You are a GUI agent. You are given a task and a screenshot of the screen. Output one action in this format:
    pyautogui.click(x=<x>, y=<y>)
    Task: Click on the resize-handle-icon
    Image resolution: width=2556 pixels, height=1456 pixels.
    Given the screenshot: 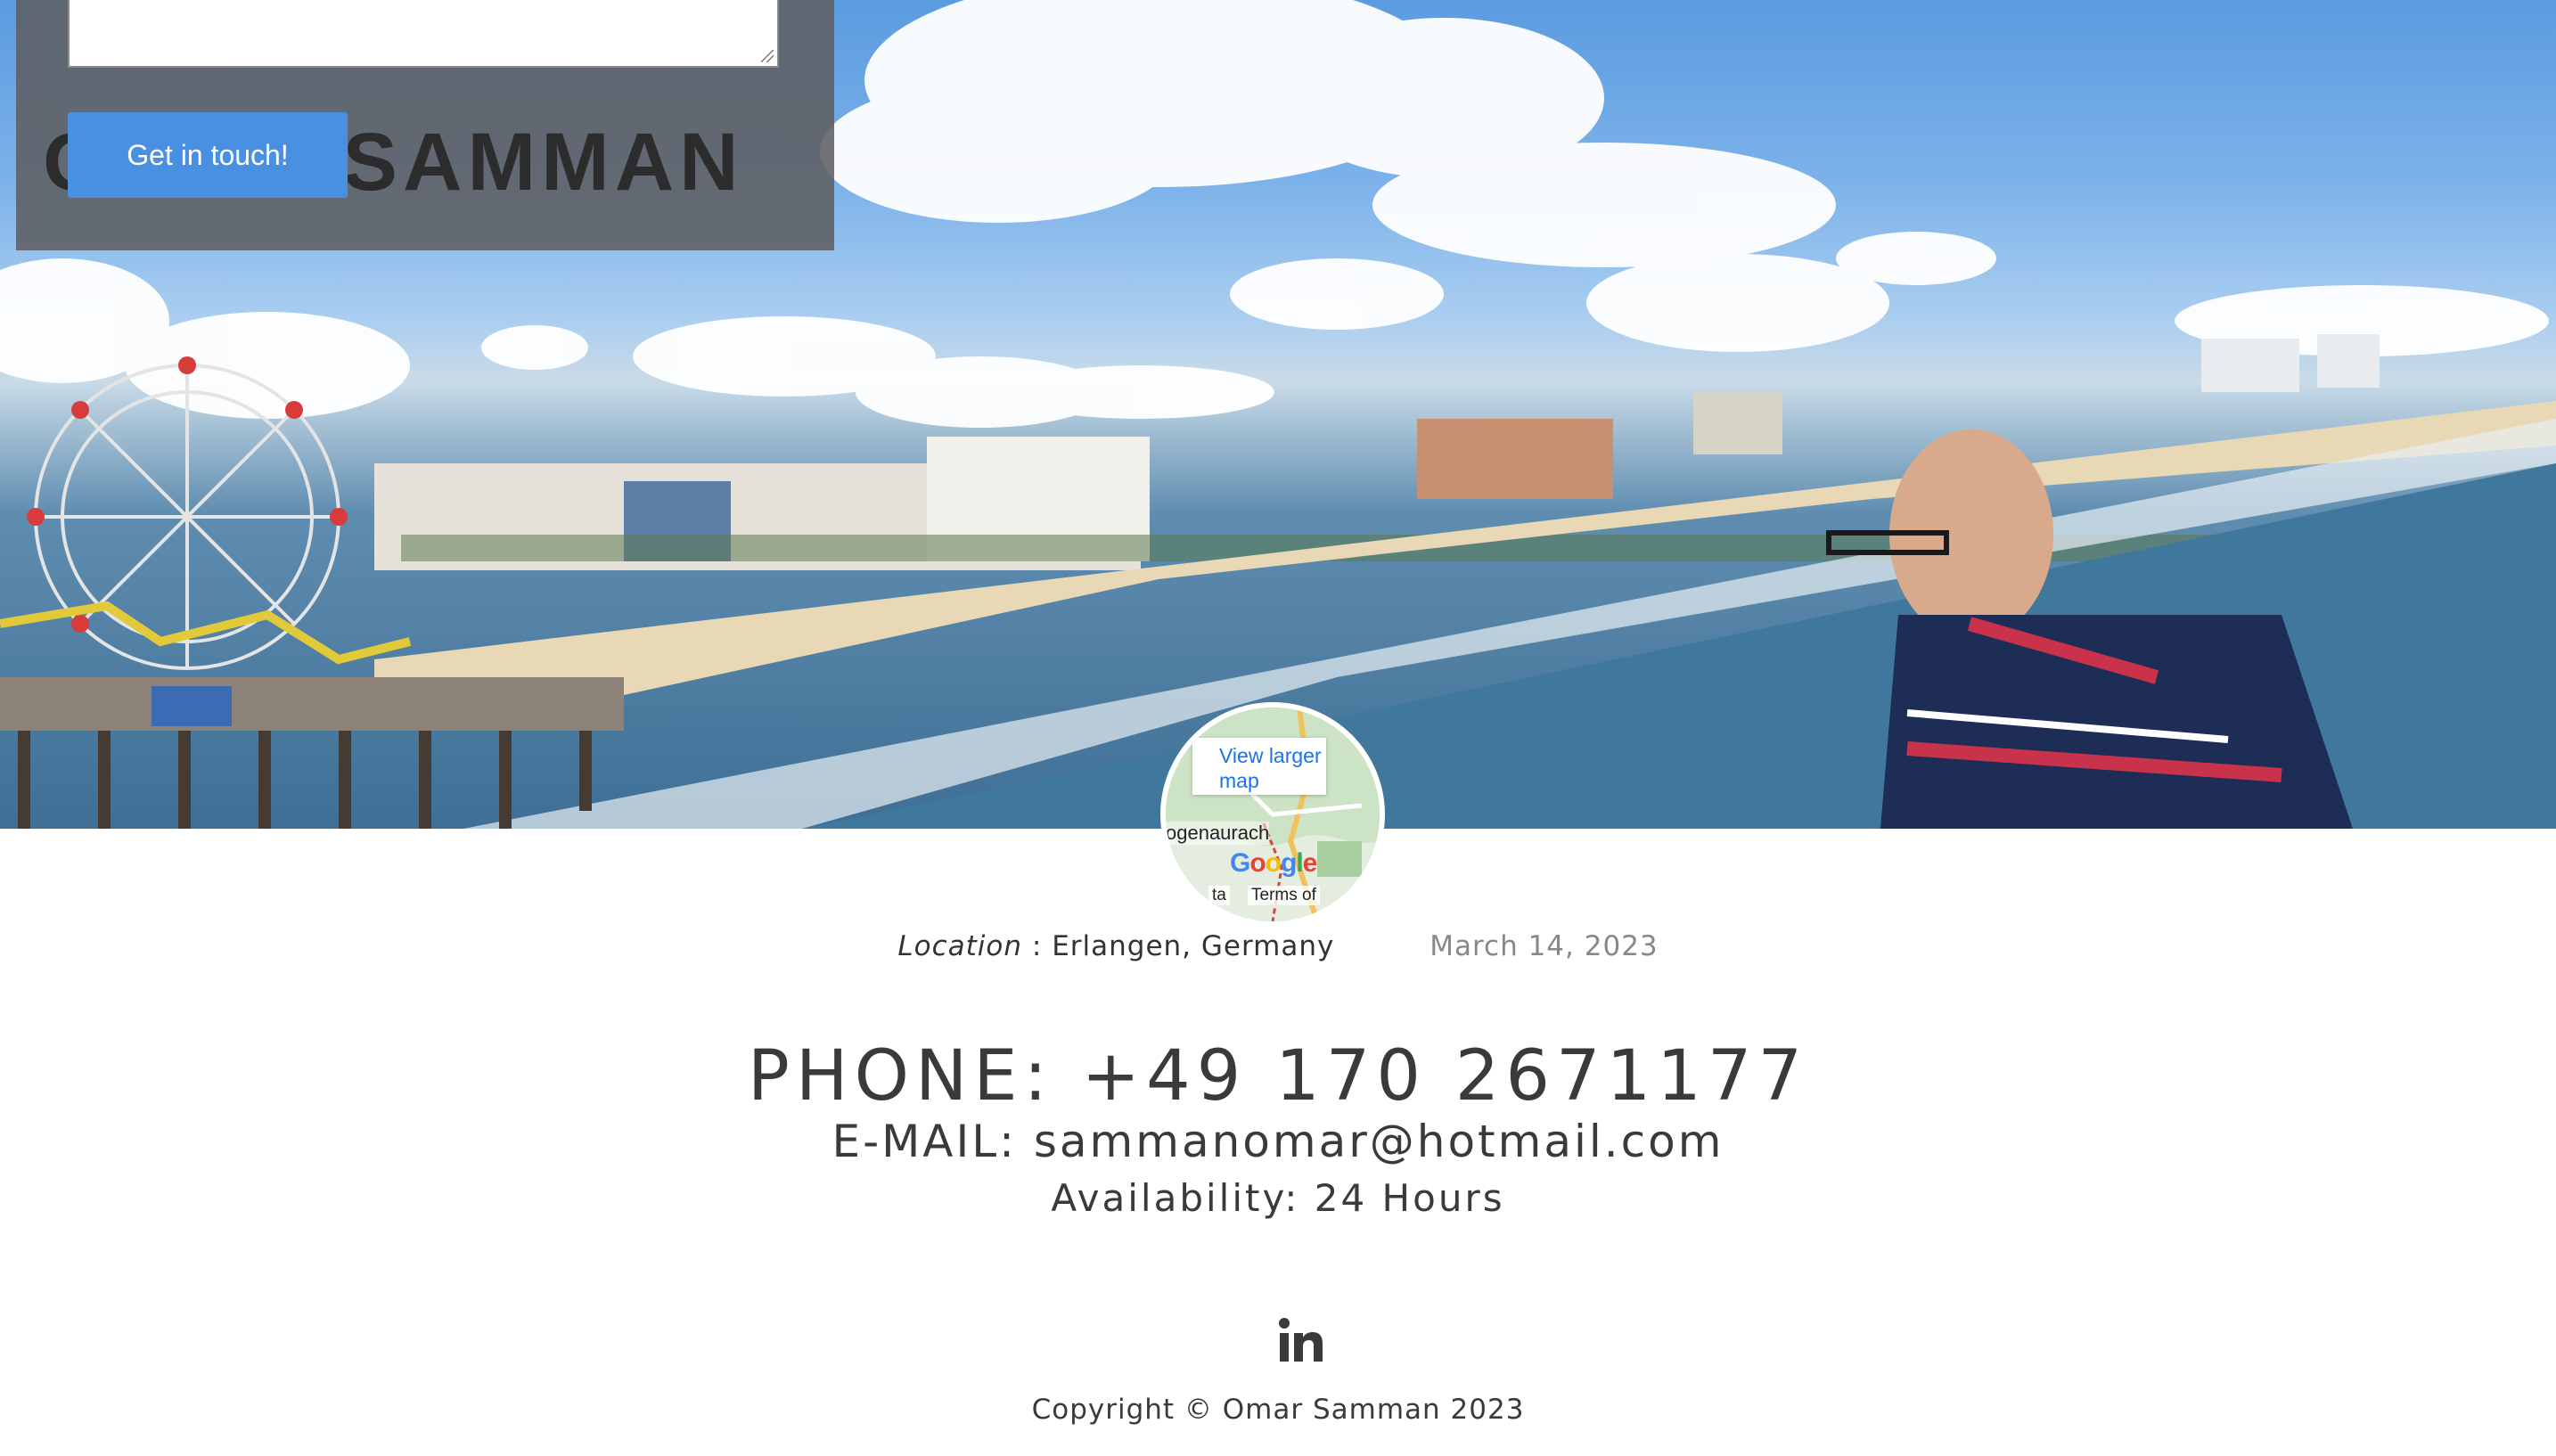 What is the action you would take?
    pyautogui.click(x=768, y=56)
    